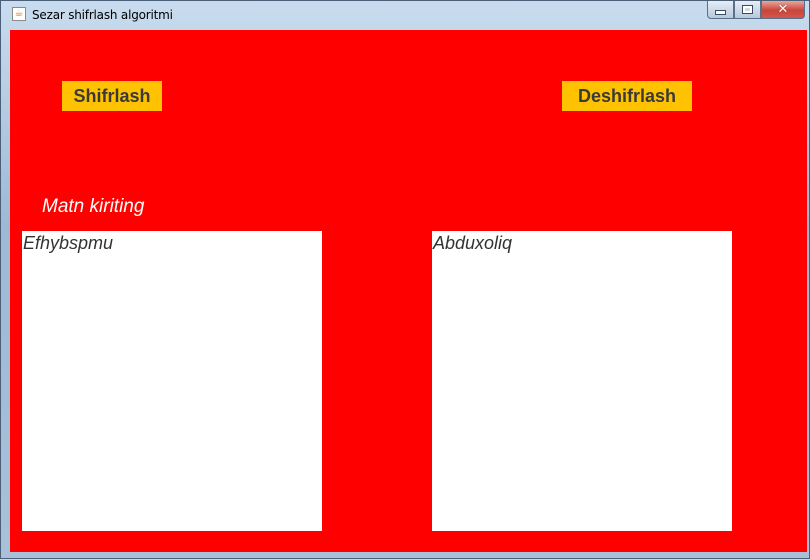 The width and height of the screenshot is (810, 559). I want to click on minimize-icon, so click(720, 12).